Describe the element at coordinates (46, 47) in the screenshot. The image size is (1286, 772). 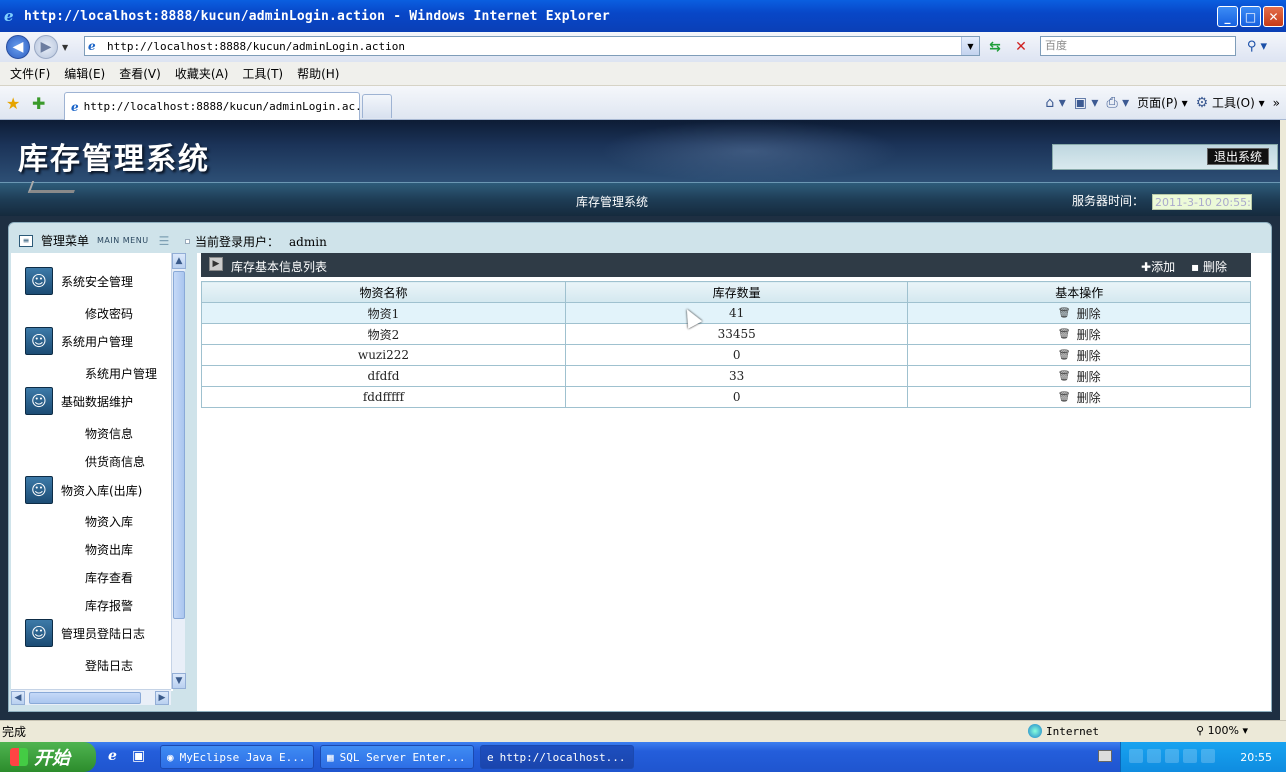
I see `forward-button: ▶` at that location.